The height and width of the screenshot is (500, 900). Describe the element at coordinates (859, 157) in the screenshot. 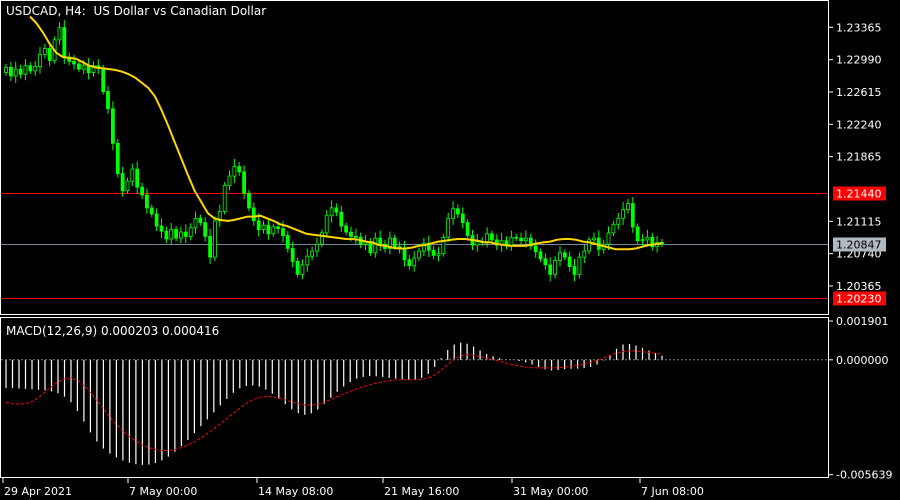

I see `price-tick-label: 1.21865` at that location.